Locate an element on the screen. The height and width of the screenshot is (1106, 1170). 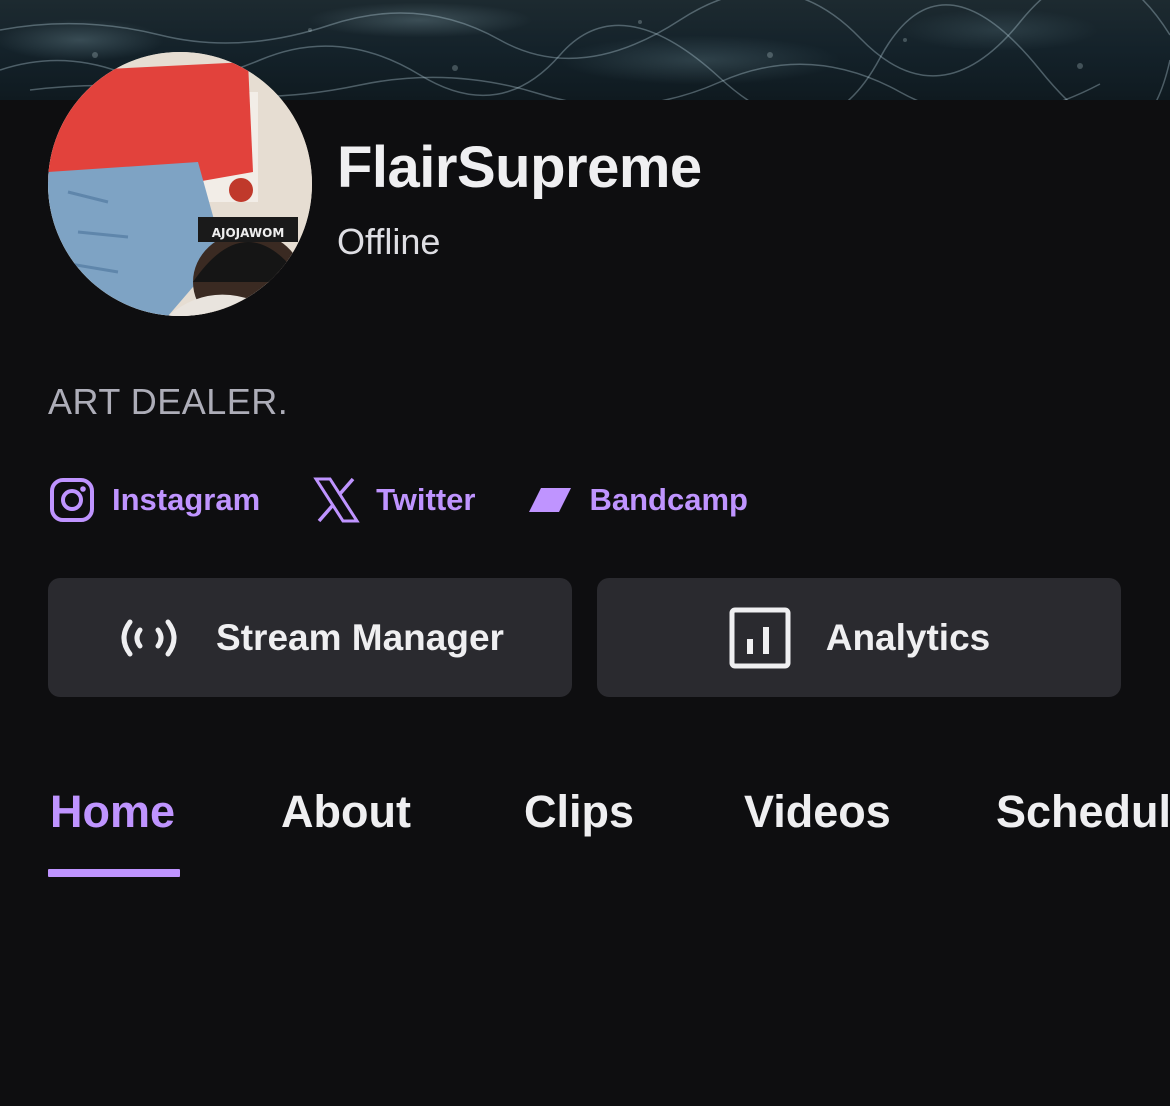
social-link-bandcamp: Bandcamp is located at coordinates (637, 500).